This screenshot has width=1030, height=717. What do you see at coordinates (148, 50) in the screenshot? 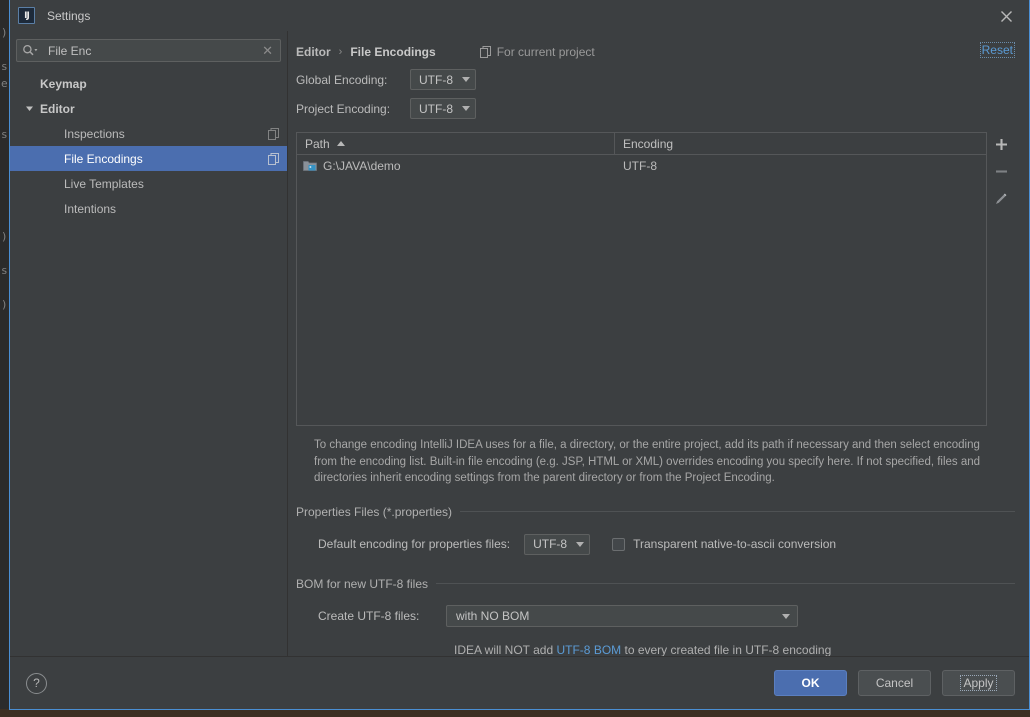
I see `search-input: File Enc ✕` at bounding box center [148, 50].